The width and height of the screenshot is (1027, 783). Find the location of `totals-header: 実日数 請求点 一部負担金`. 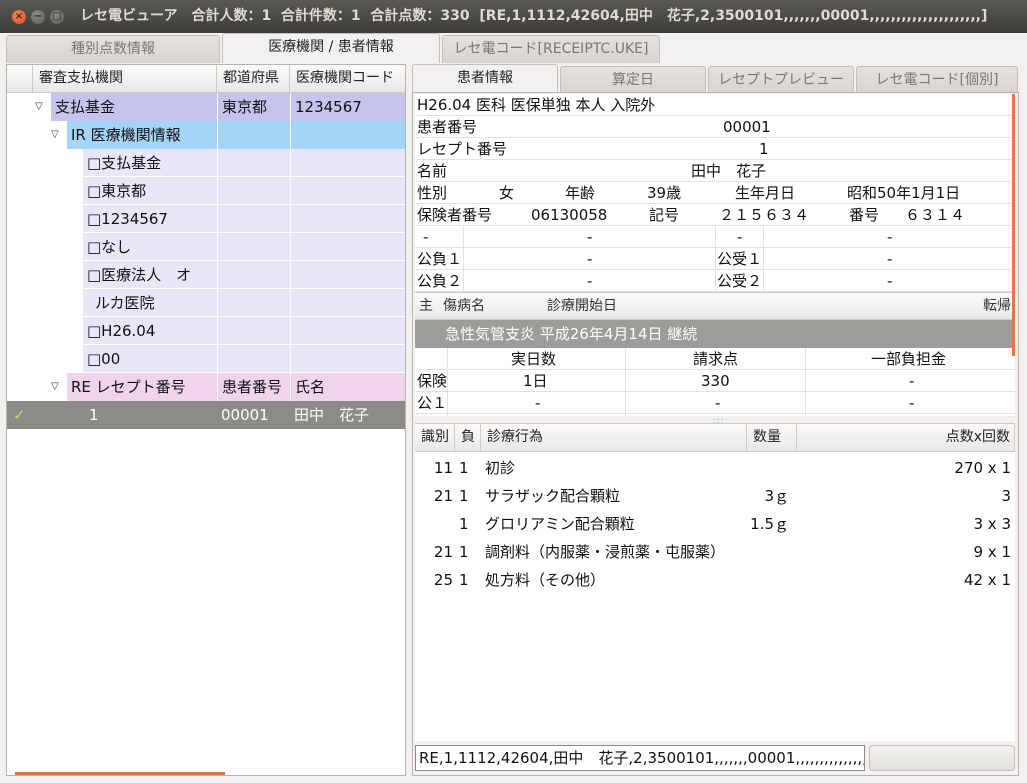

totals-header: 実日数 請求点 一部負担金 is located at coordinates (715, 359).